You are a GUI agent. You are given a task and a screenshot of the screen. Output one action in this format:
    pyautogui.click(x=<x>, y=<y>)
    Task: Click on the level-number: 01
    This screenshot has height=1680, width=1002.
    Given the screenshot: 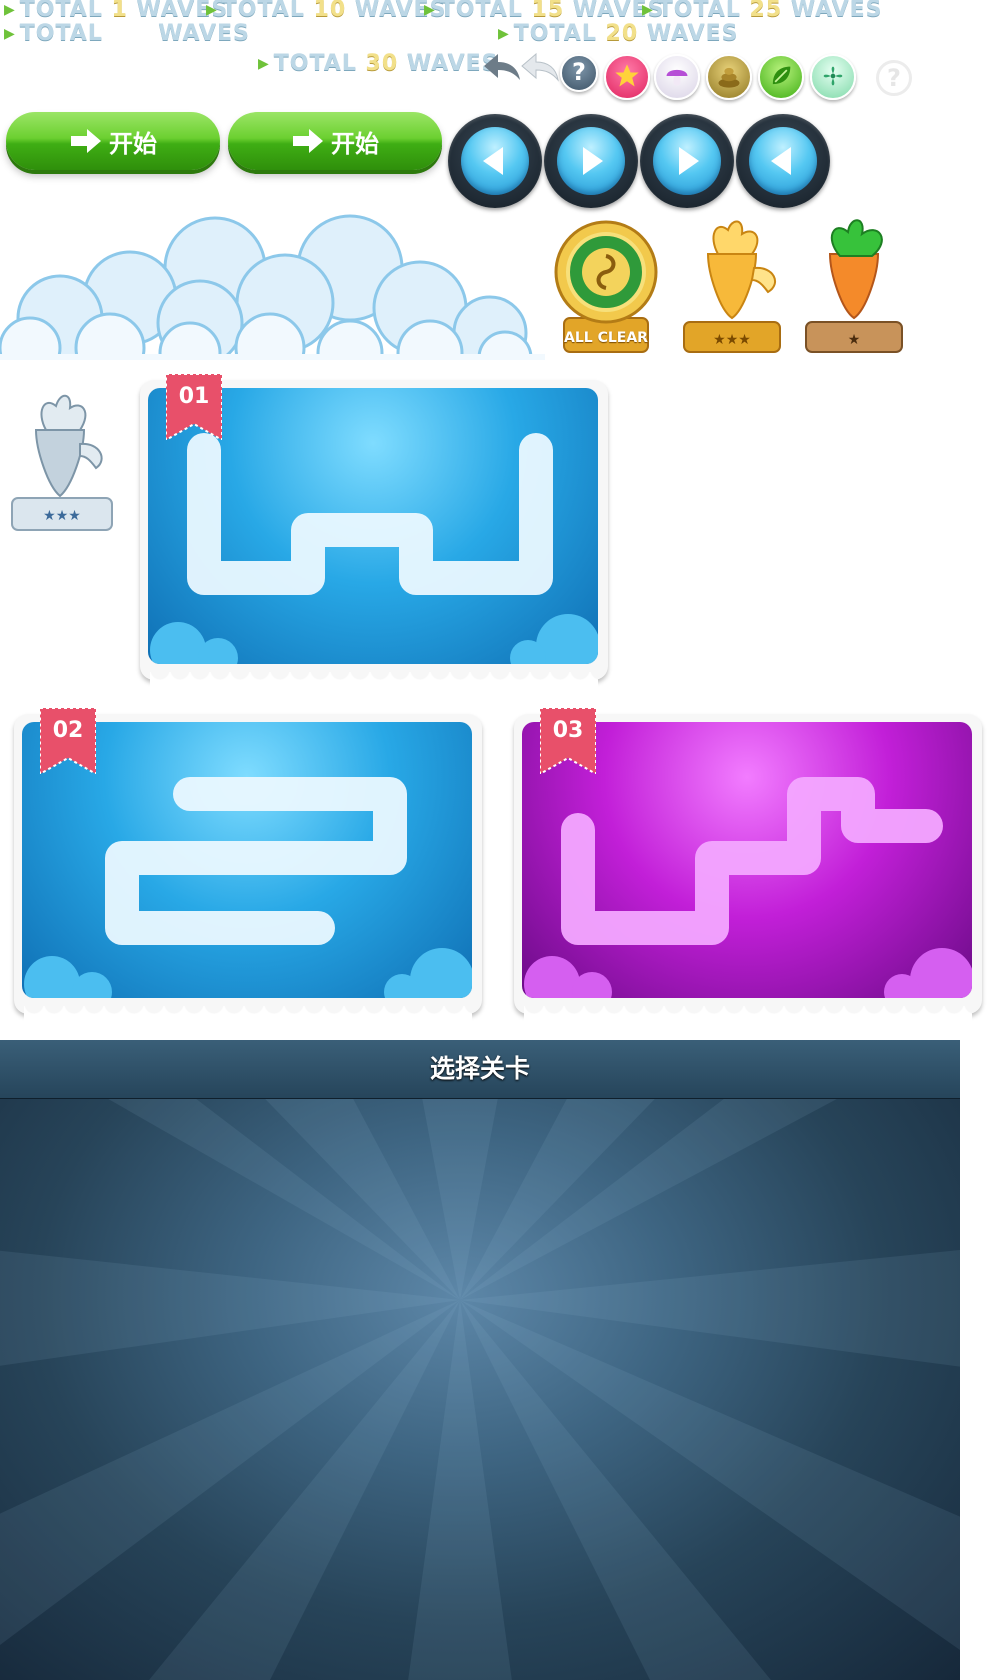 What is the action you would take?
    pyautogui.click(x=194, y=396)
    